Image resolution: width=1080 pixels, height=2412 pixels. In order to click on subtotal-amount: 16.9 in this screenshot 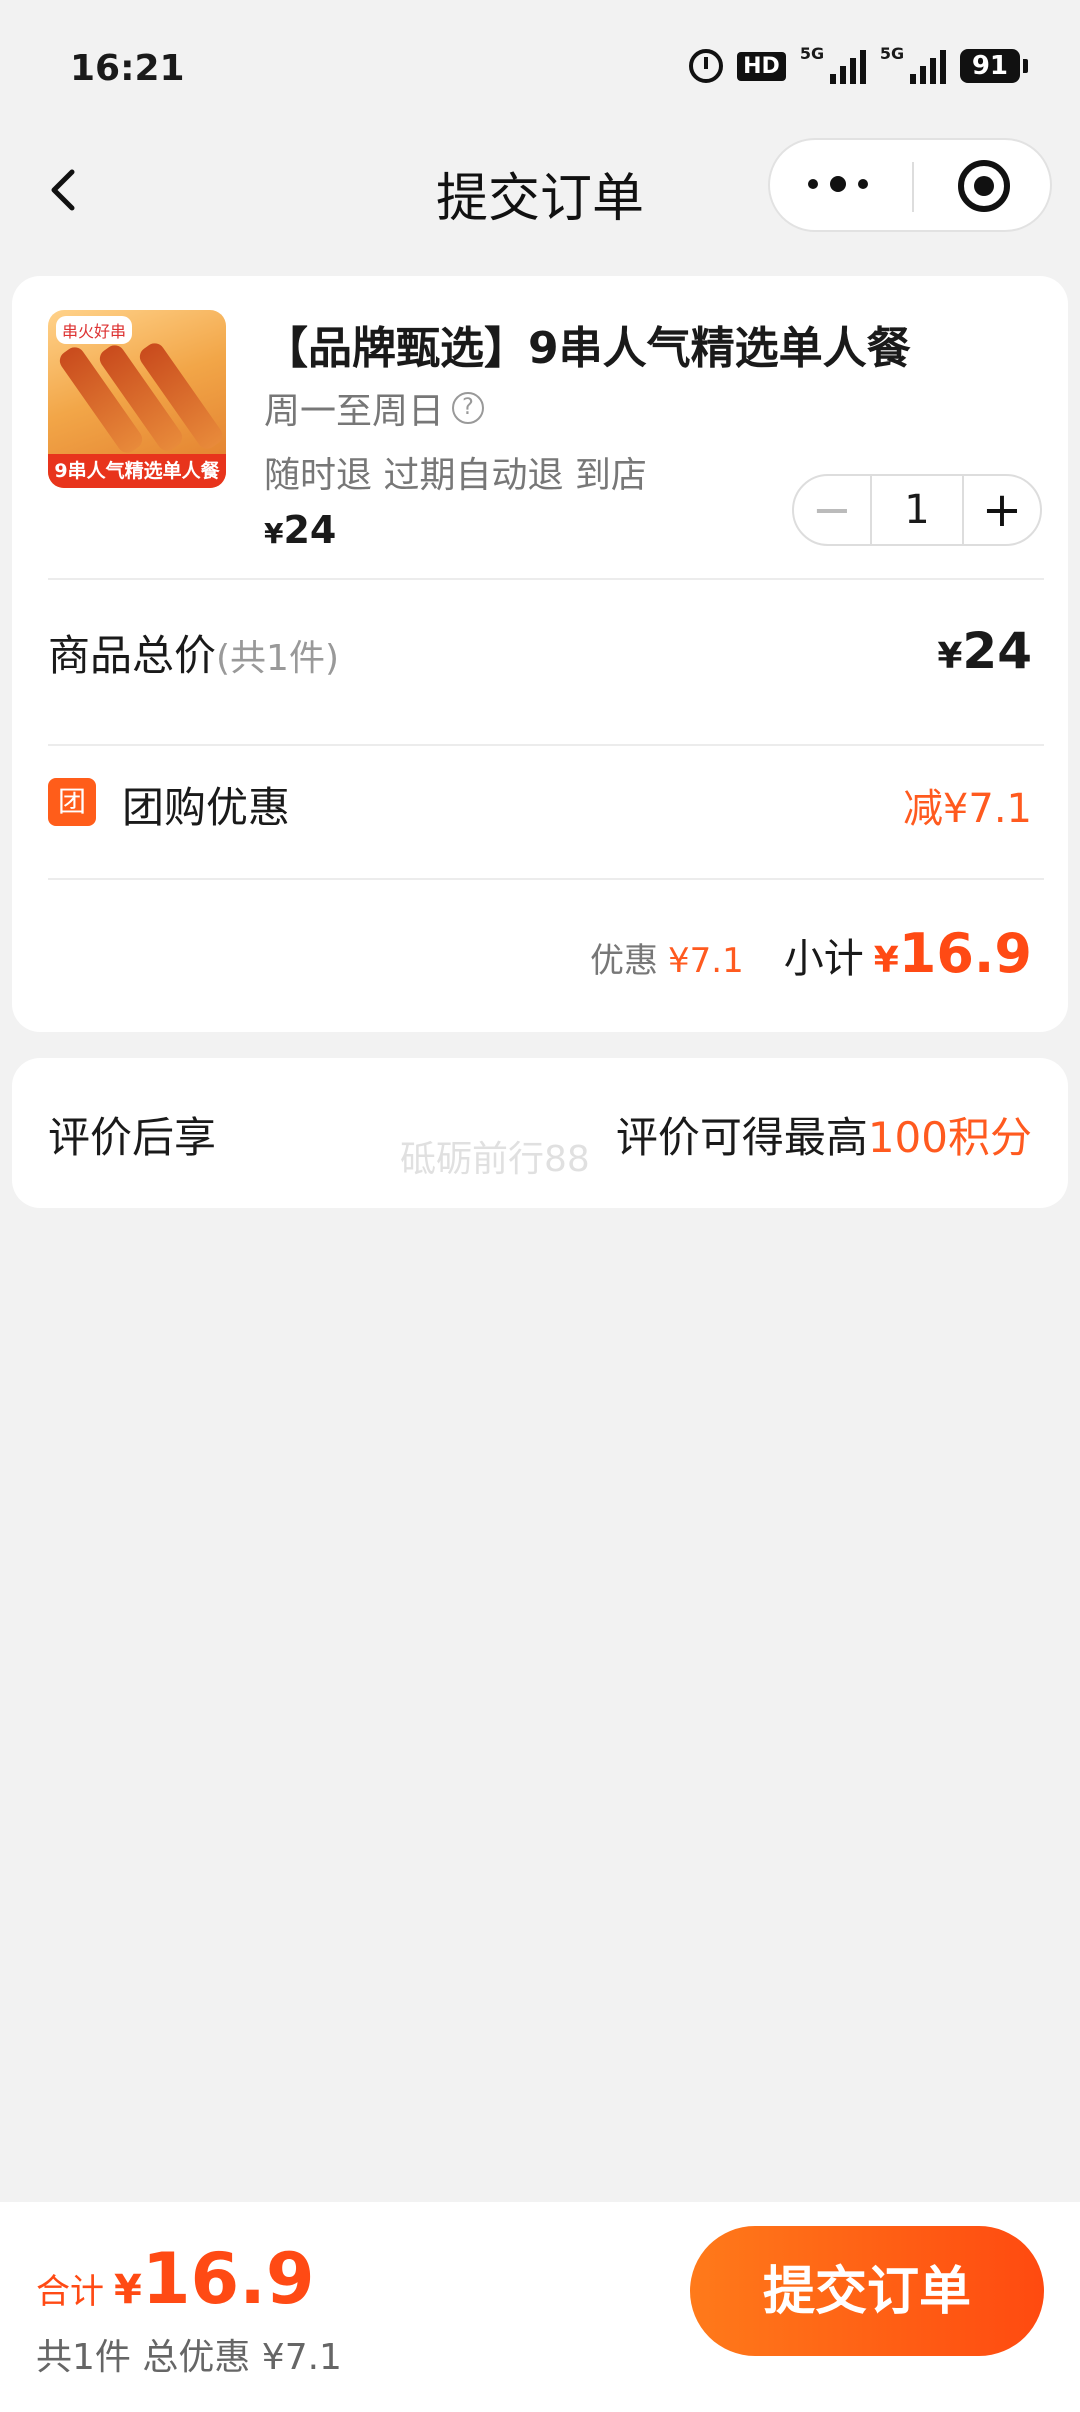, I will do `click(965, 953)`.